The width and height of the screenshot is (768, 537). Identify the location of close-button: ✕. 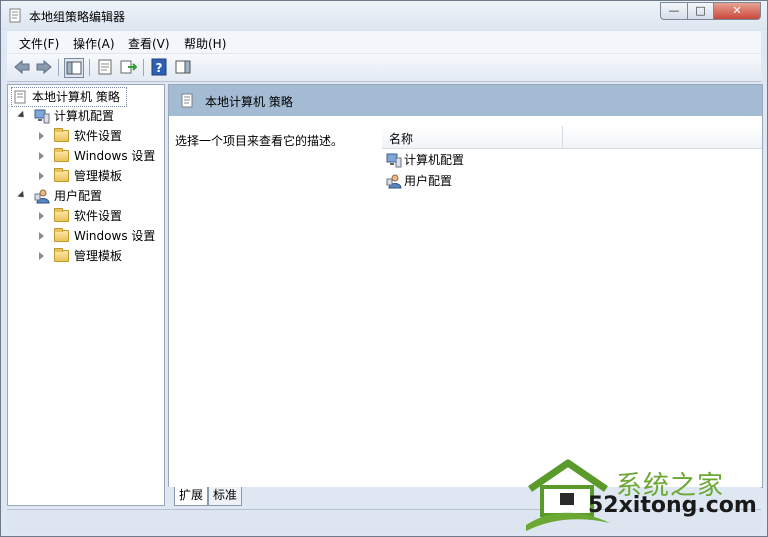
(737, 11).